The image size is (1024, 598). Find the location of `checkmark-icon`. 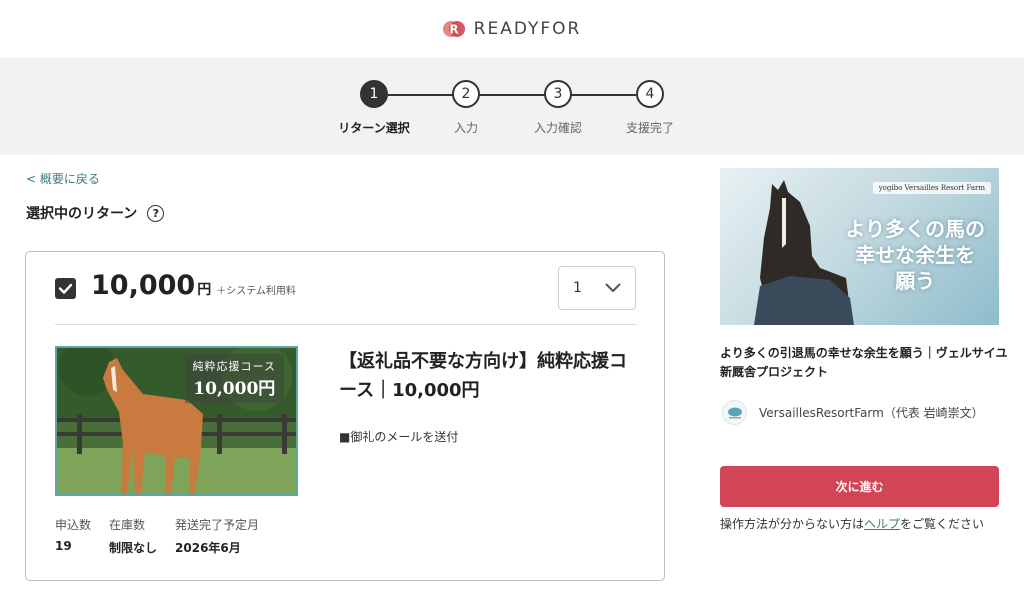

checkmark-icon is located at coordinates (65, 288).